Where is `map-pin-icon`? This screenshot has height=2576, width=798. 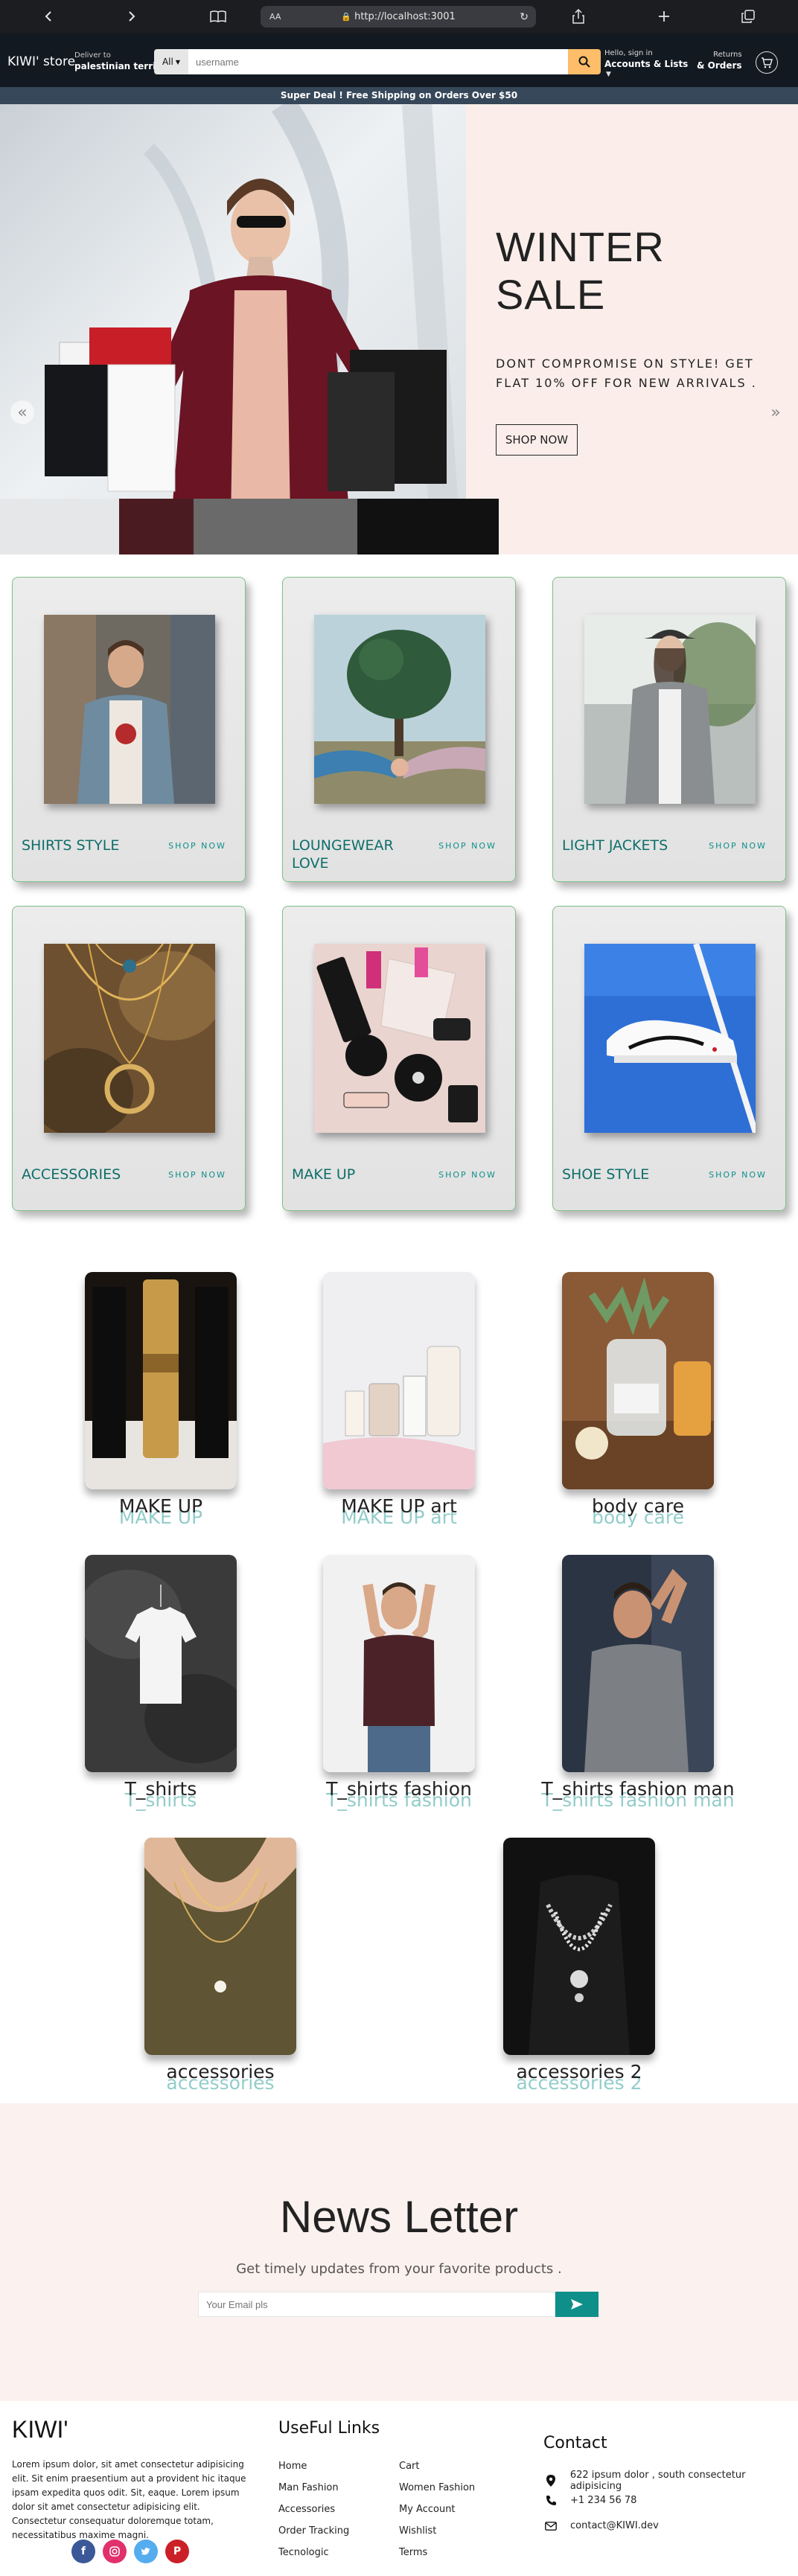
map-pin-icon is located at coordinates (551, 2481).